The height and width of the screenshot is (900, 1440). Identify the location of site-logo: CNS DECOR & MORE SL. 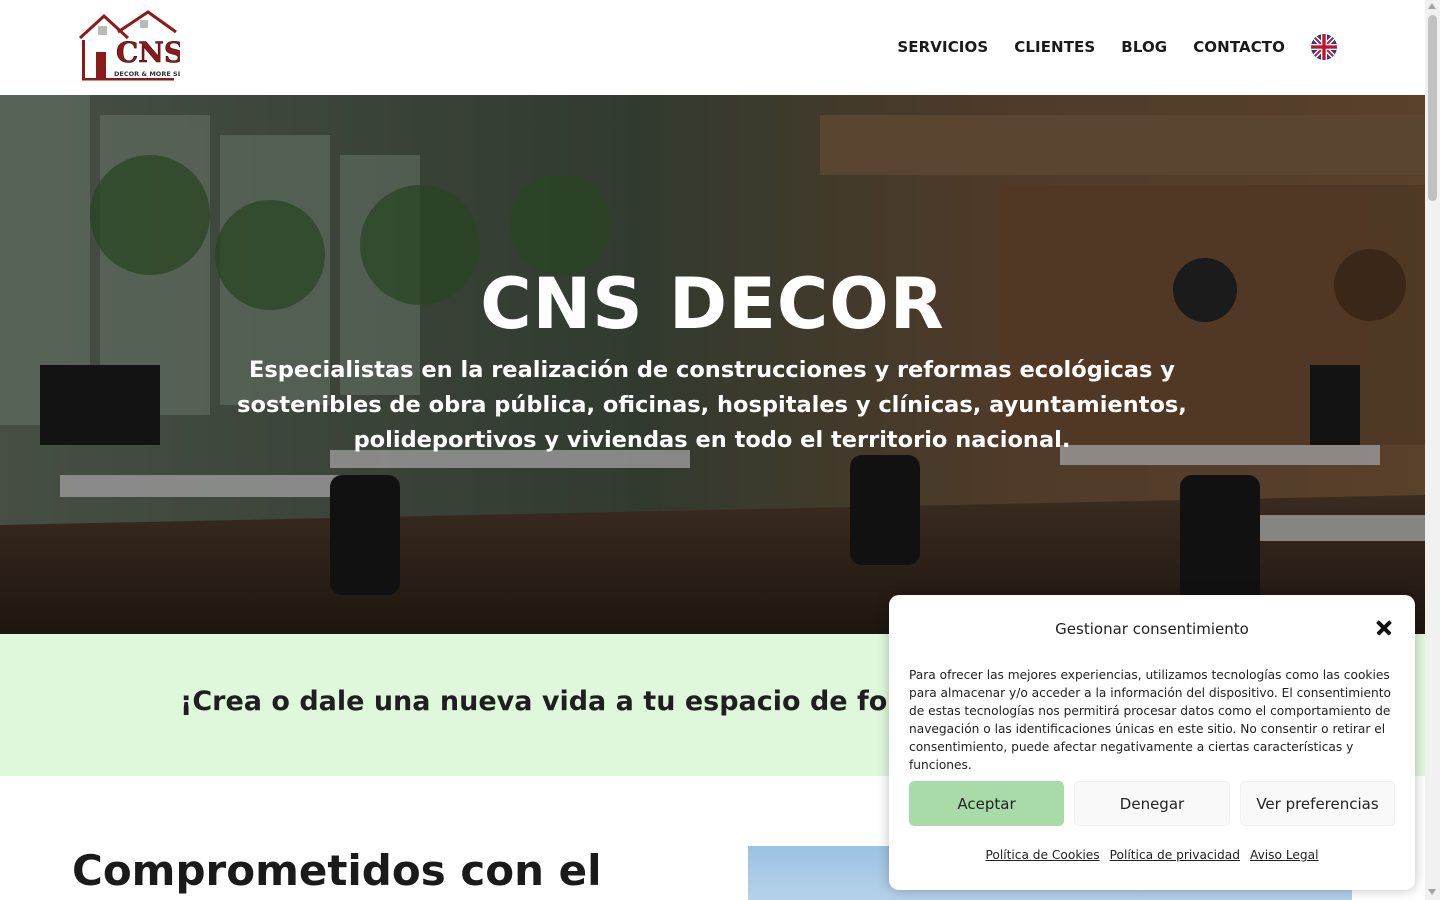
(131, 47).